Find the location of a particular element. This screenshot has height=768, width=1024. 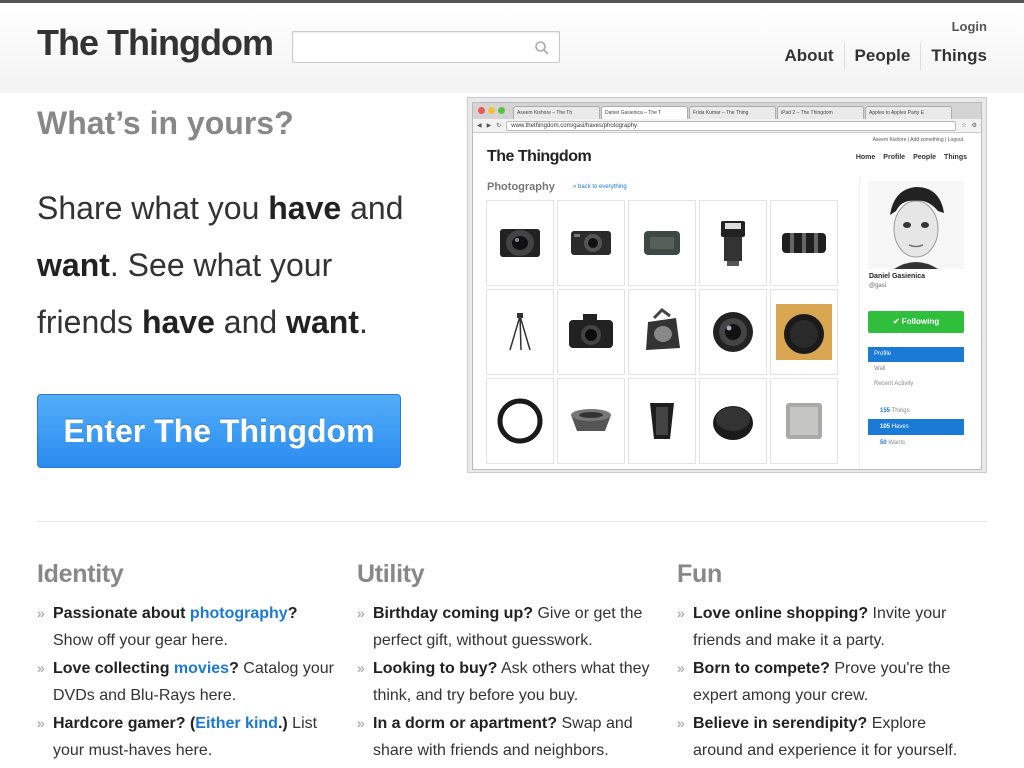

mini-back-link: « back to everything is located at coordinates (600, 187).